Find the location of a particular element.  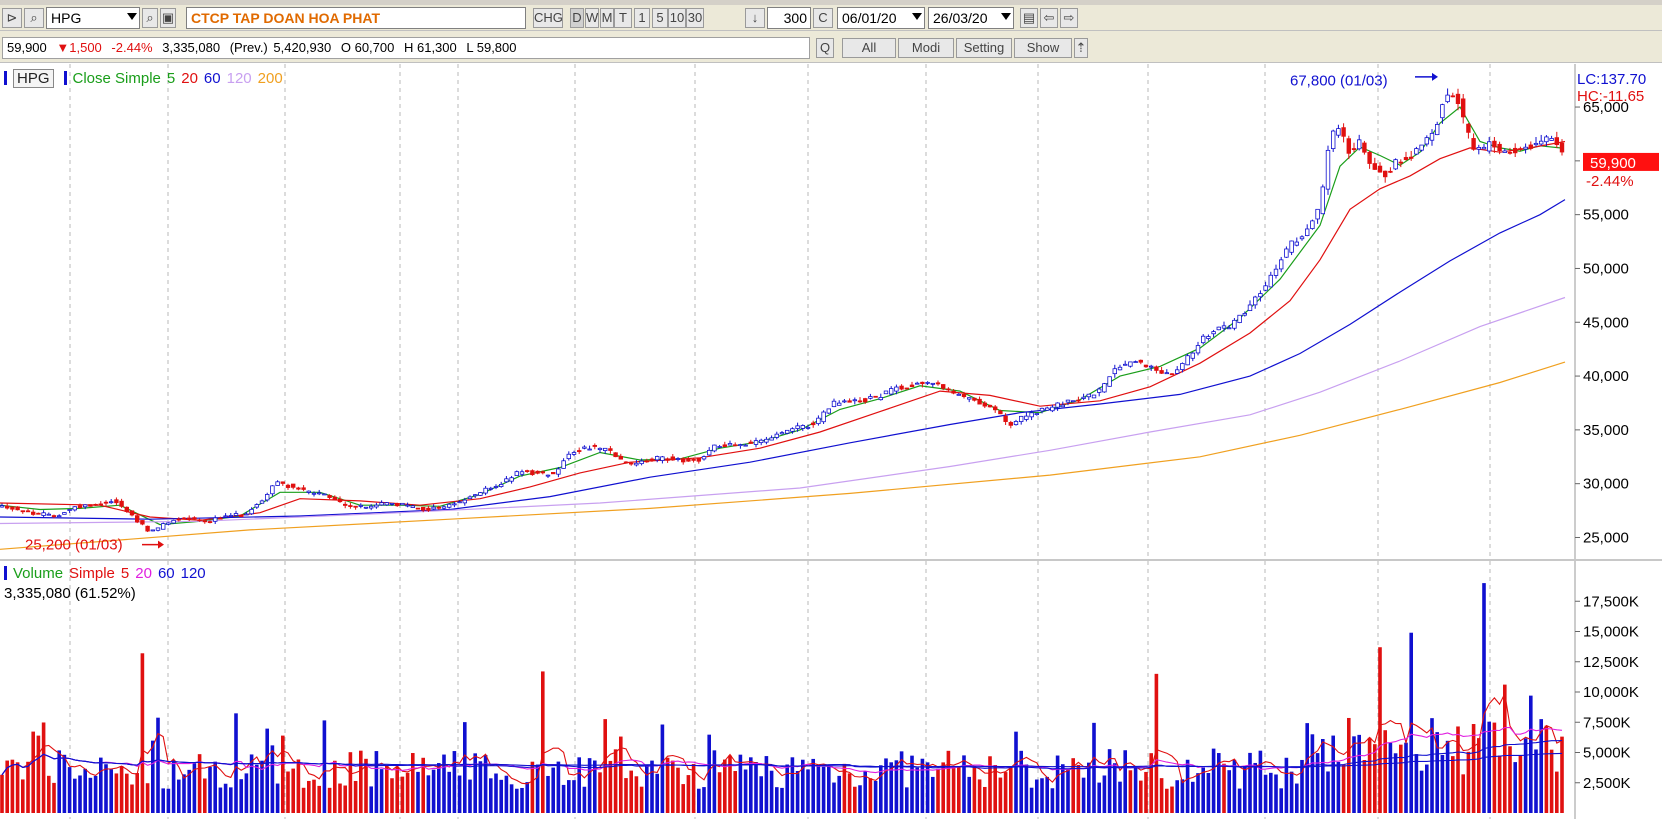

arrow-down-icon: ↓ is located at coordinates (755, 18).